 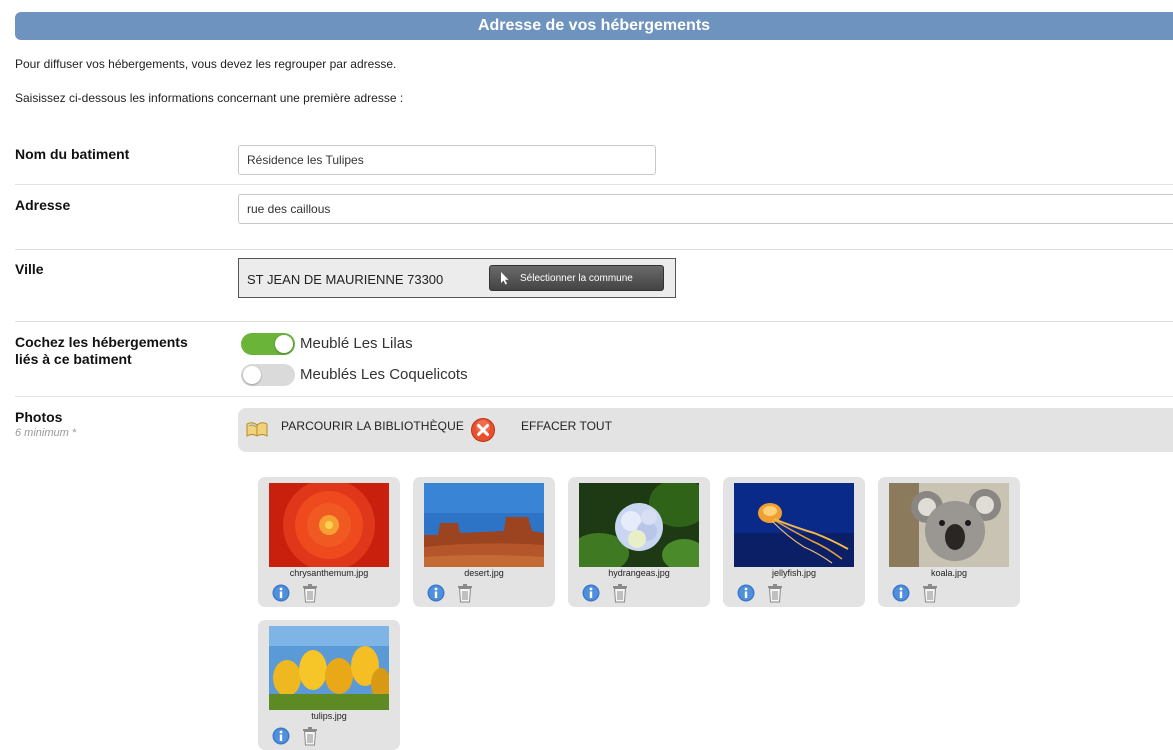 I want to click on photo-card: tulips.jpg, so click(x=329, y=685).